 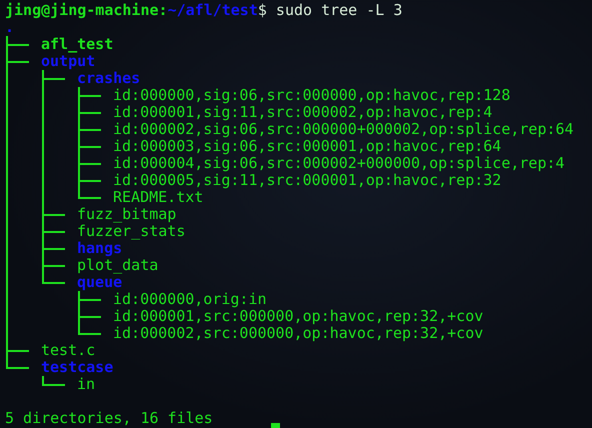 I want to click on file-name: id:000002,src:000000,op:havoc,rep:32,+cov, so click(x=298, y=333).